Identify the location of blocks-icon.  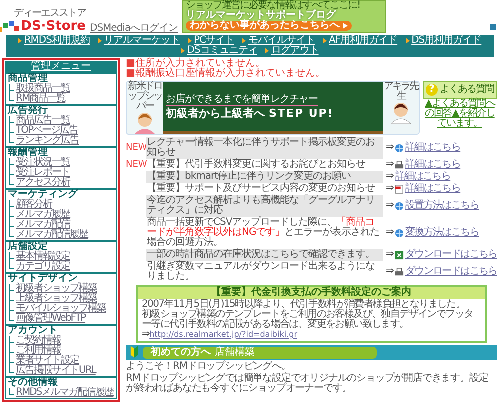
(10, 27).